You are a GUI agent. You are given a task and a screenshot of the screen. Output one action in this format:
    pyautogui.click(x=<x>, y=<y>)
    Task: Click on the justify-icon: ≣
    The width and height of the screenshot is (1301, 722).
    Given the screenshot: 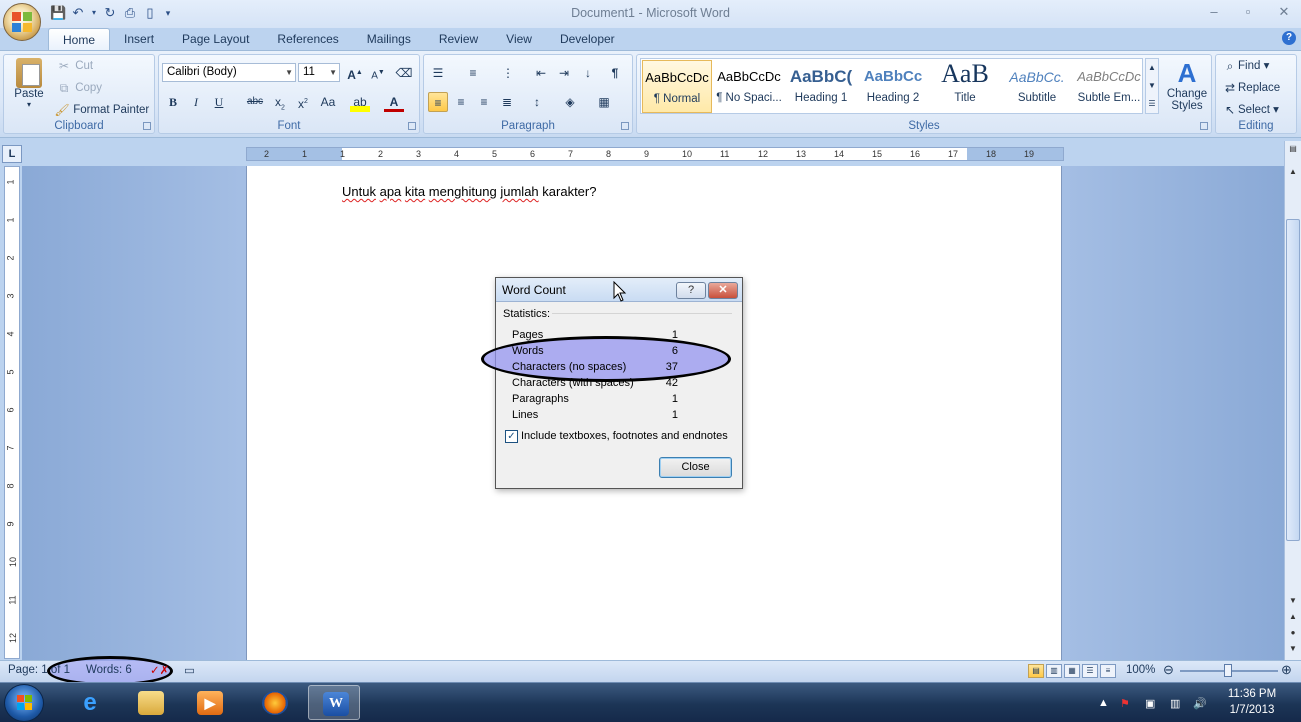 What is the action you would take?
    pyautogui.click(x=507, y=102)
    